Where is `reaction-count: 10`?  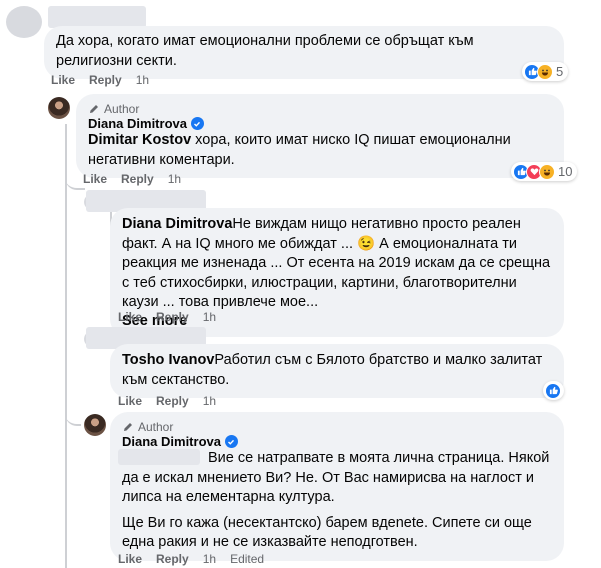 reaction-count: 10 is located at coordinates (565, 171).